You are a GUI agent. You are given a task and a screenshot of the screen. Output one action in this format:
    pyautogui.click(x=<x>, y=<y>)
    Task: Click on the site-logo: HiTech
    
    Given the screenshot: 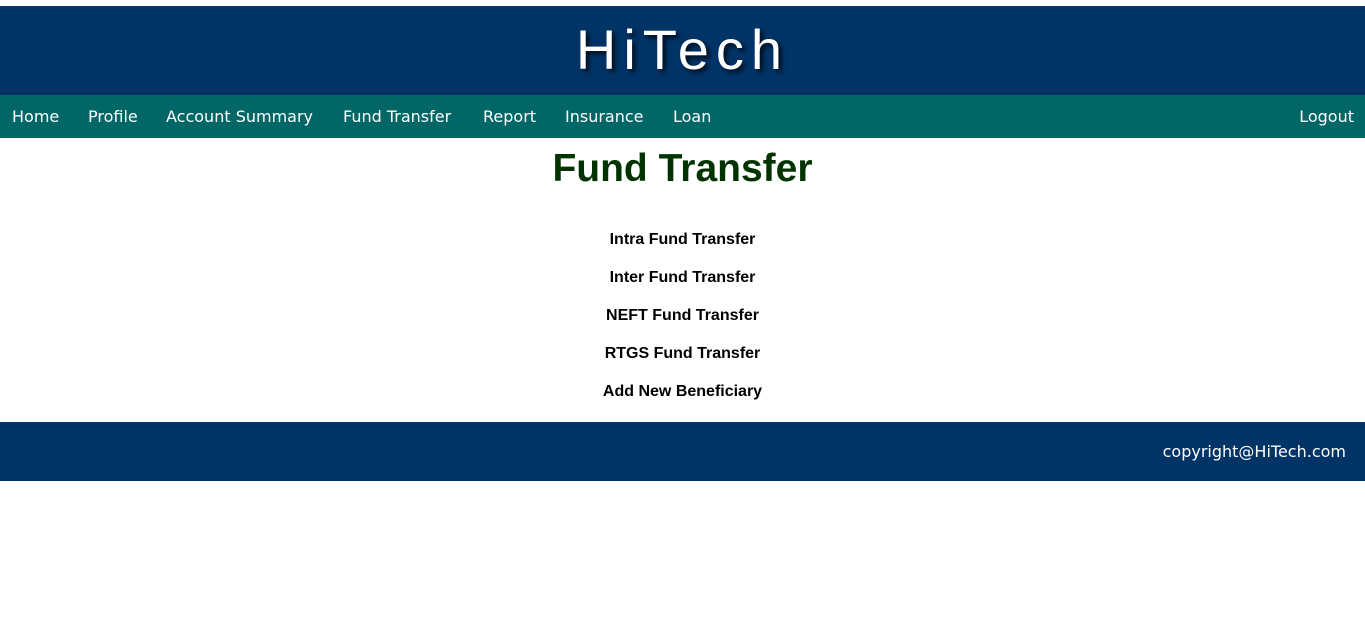 What is the action you would take?
    pyautogui.click(x=682, y=49)
    